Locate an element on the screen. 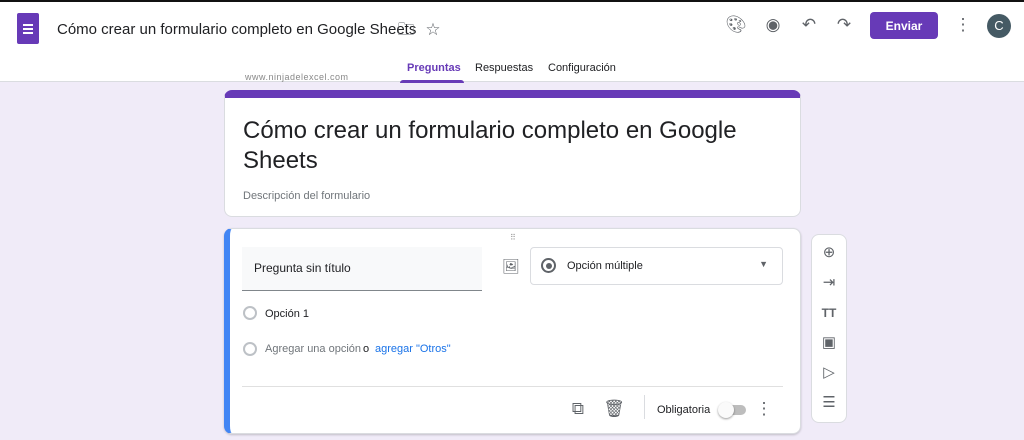 This screenshot has height=440, width=1024. forms-logo-icon is located at coordinates (28, 28).